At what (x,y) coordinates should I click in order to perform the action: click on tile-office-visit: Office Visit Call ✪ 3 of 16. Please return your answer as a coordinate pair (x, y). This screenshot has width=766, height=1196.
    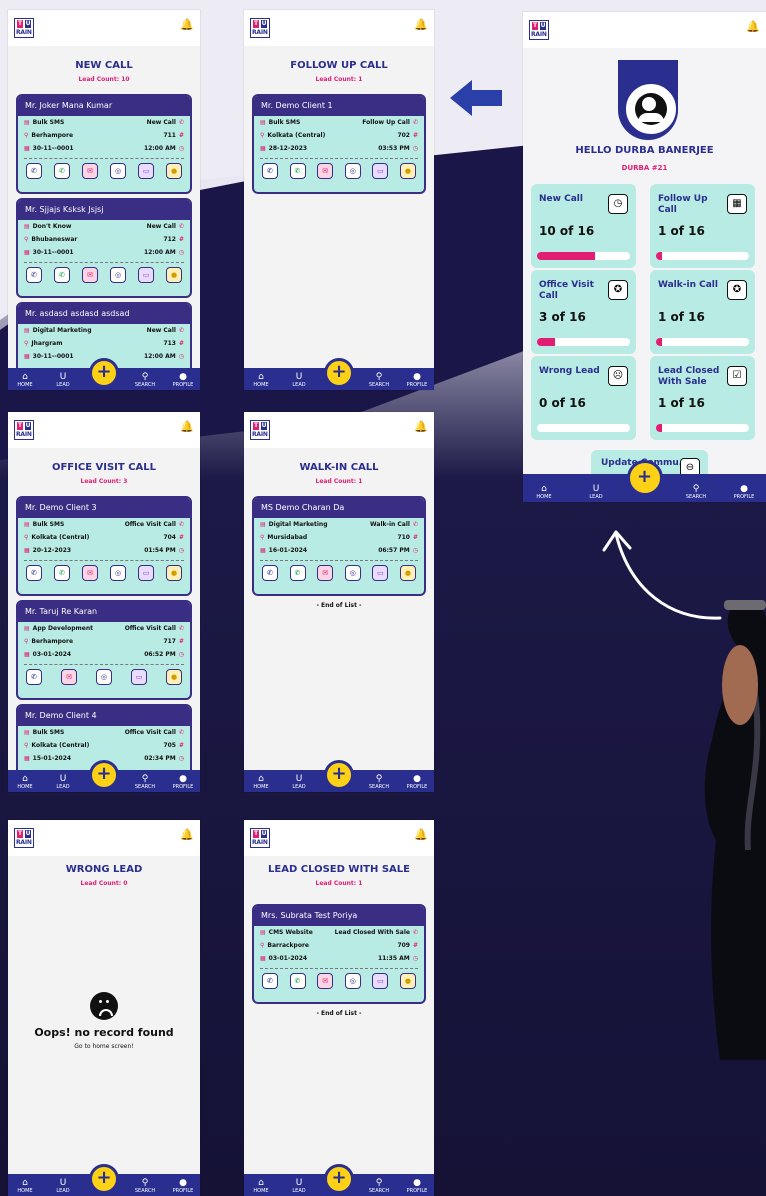
    Looking at the image, I should click on (583, 312).